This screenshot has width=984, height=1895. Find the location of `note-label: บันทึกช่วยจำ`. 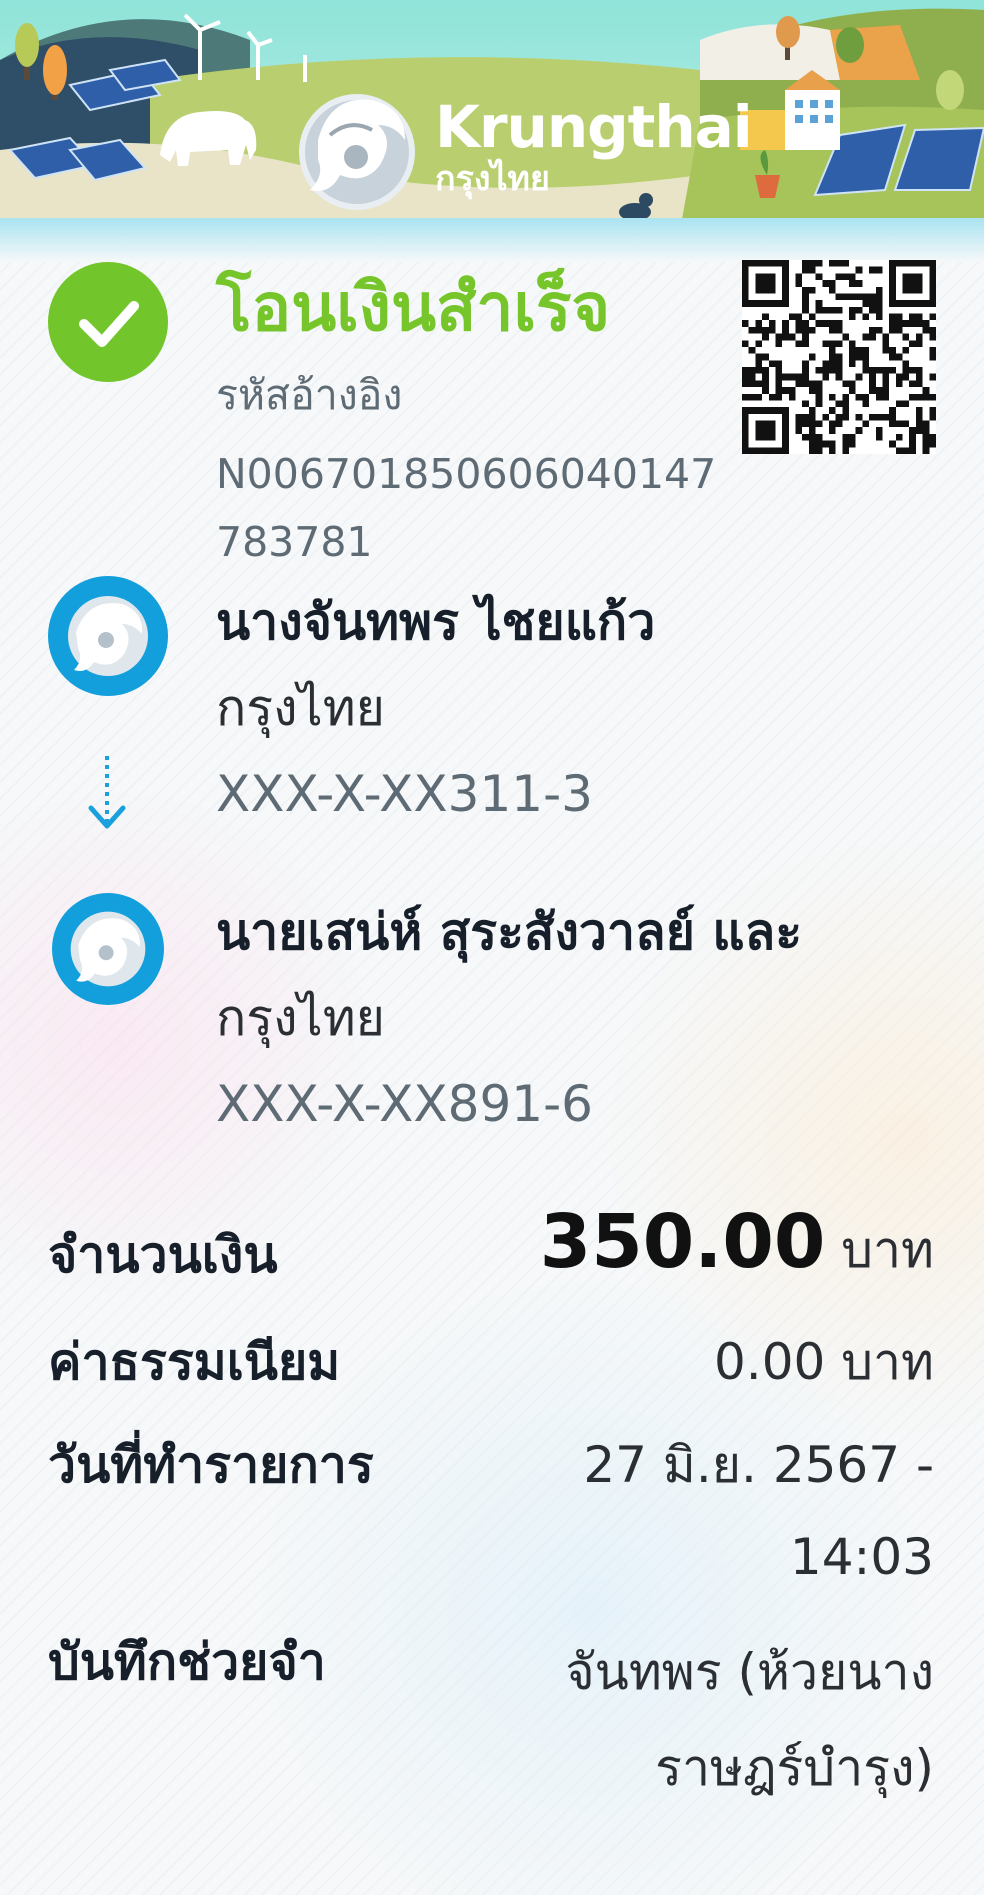

note-label: บันทึกช่วยจำ is located at coordinates (187, 1662).